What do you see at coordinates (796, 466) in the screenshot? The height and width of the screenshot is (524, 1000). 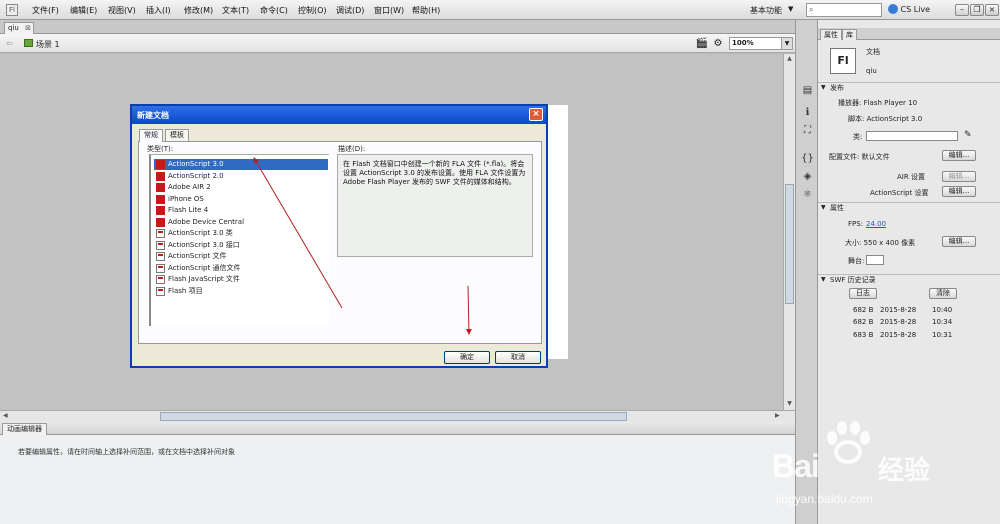 I see `watermark-brand: Bai` at bounding box center [796, 466].